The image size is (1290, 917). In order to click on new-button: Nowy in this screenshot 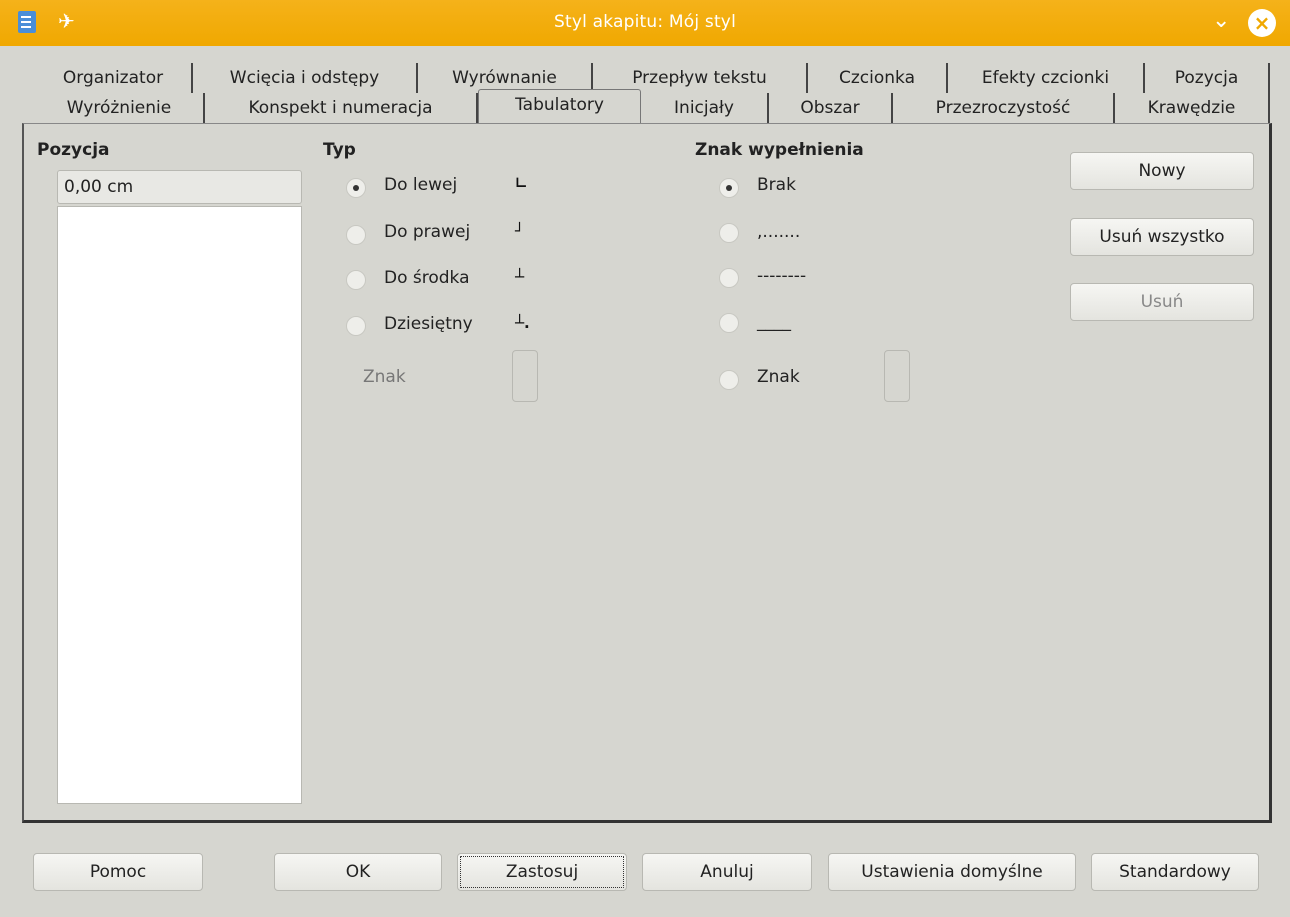, I will do `click(1162, 171)`.